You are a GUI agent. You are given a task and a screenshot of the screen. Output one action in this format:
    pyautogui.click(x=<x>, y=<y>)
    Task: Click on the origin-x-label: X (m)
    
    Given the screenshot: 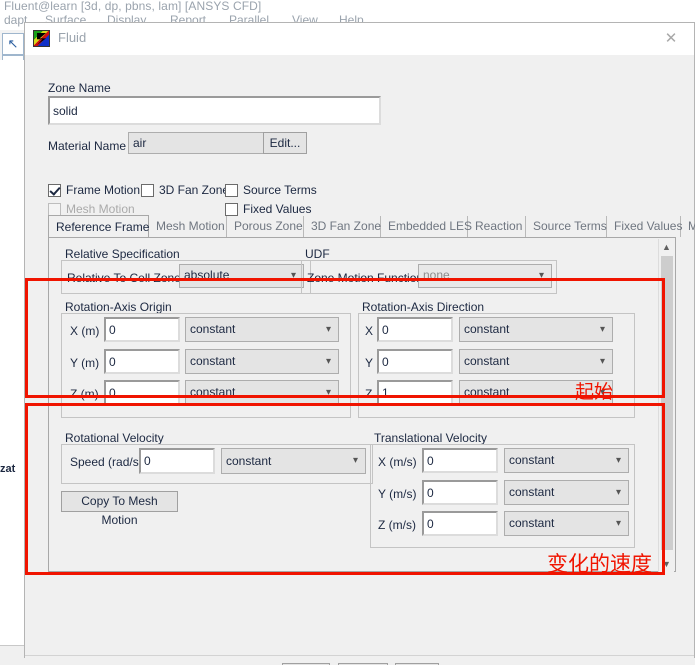 What is the action you would take?
    pyautogui.click(x=85, y=331)
    